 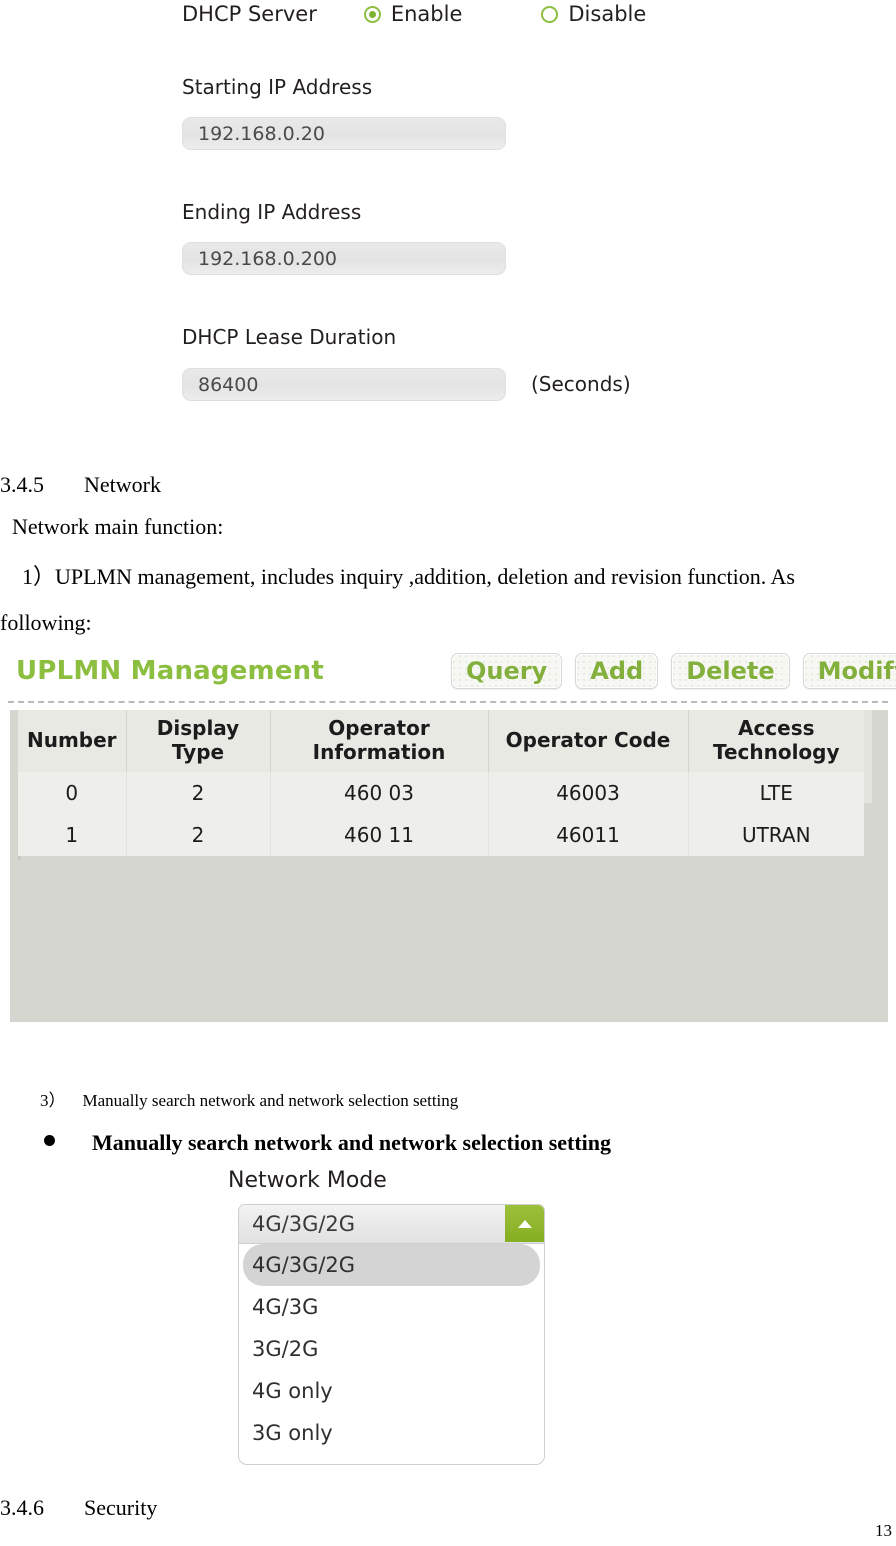 I want to click on ending-ip-label: Ending IP Address, so click(x=272, y=212).